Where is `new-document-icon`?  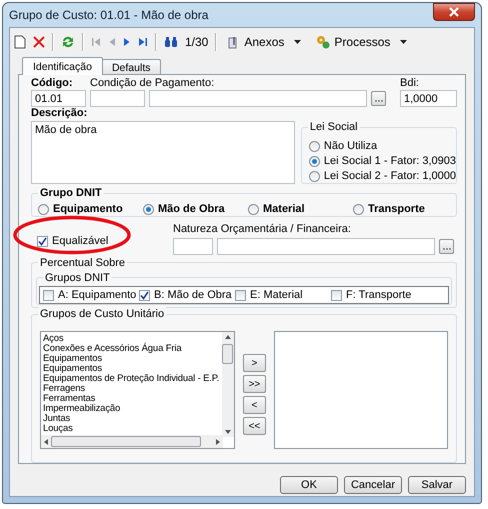 new-document-icon is located at coordinates (20, 42).